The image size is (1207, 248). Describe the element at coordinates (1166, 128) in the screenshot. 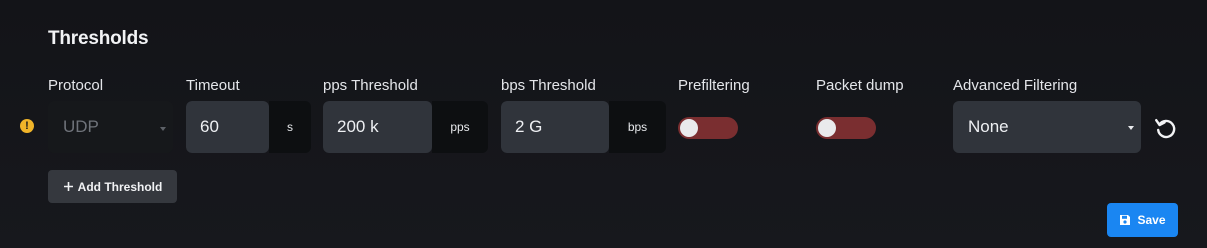

I see `reset-icon` at that location.